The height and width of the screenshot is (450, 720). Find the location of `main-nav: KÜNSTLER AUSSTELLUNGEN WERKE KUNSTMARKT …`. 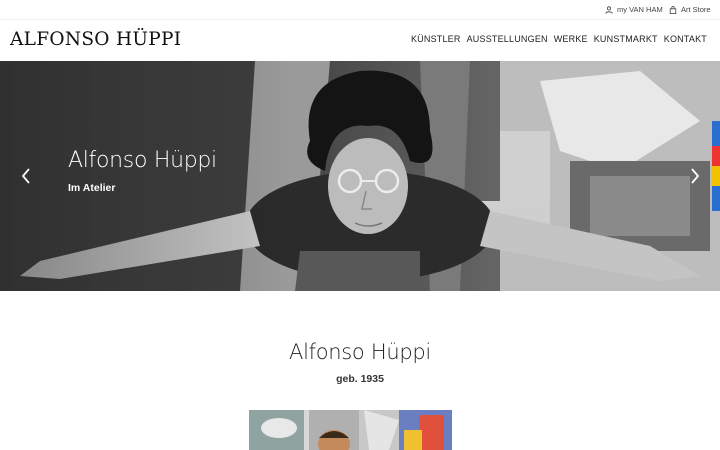

main-nav: KÜNSTLER AUSSTELLUNGEN WERKE KUNSTMARKT … is located at coordinates (559, 39).